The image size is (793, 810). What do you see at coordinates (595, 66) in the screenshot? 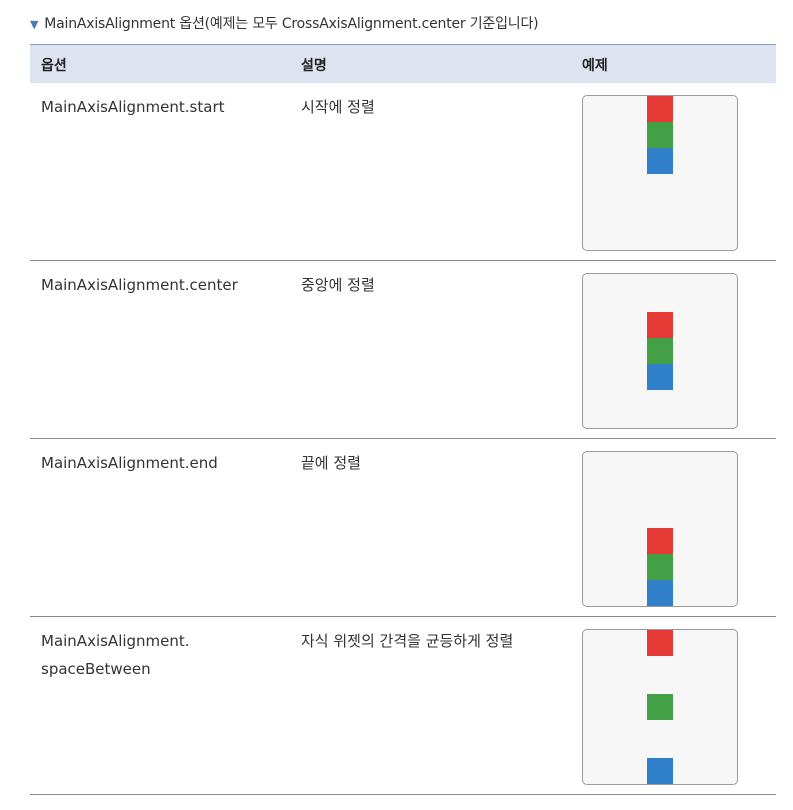
I see `header-example: 예제` at bounding box center [595, 66].